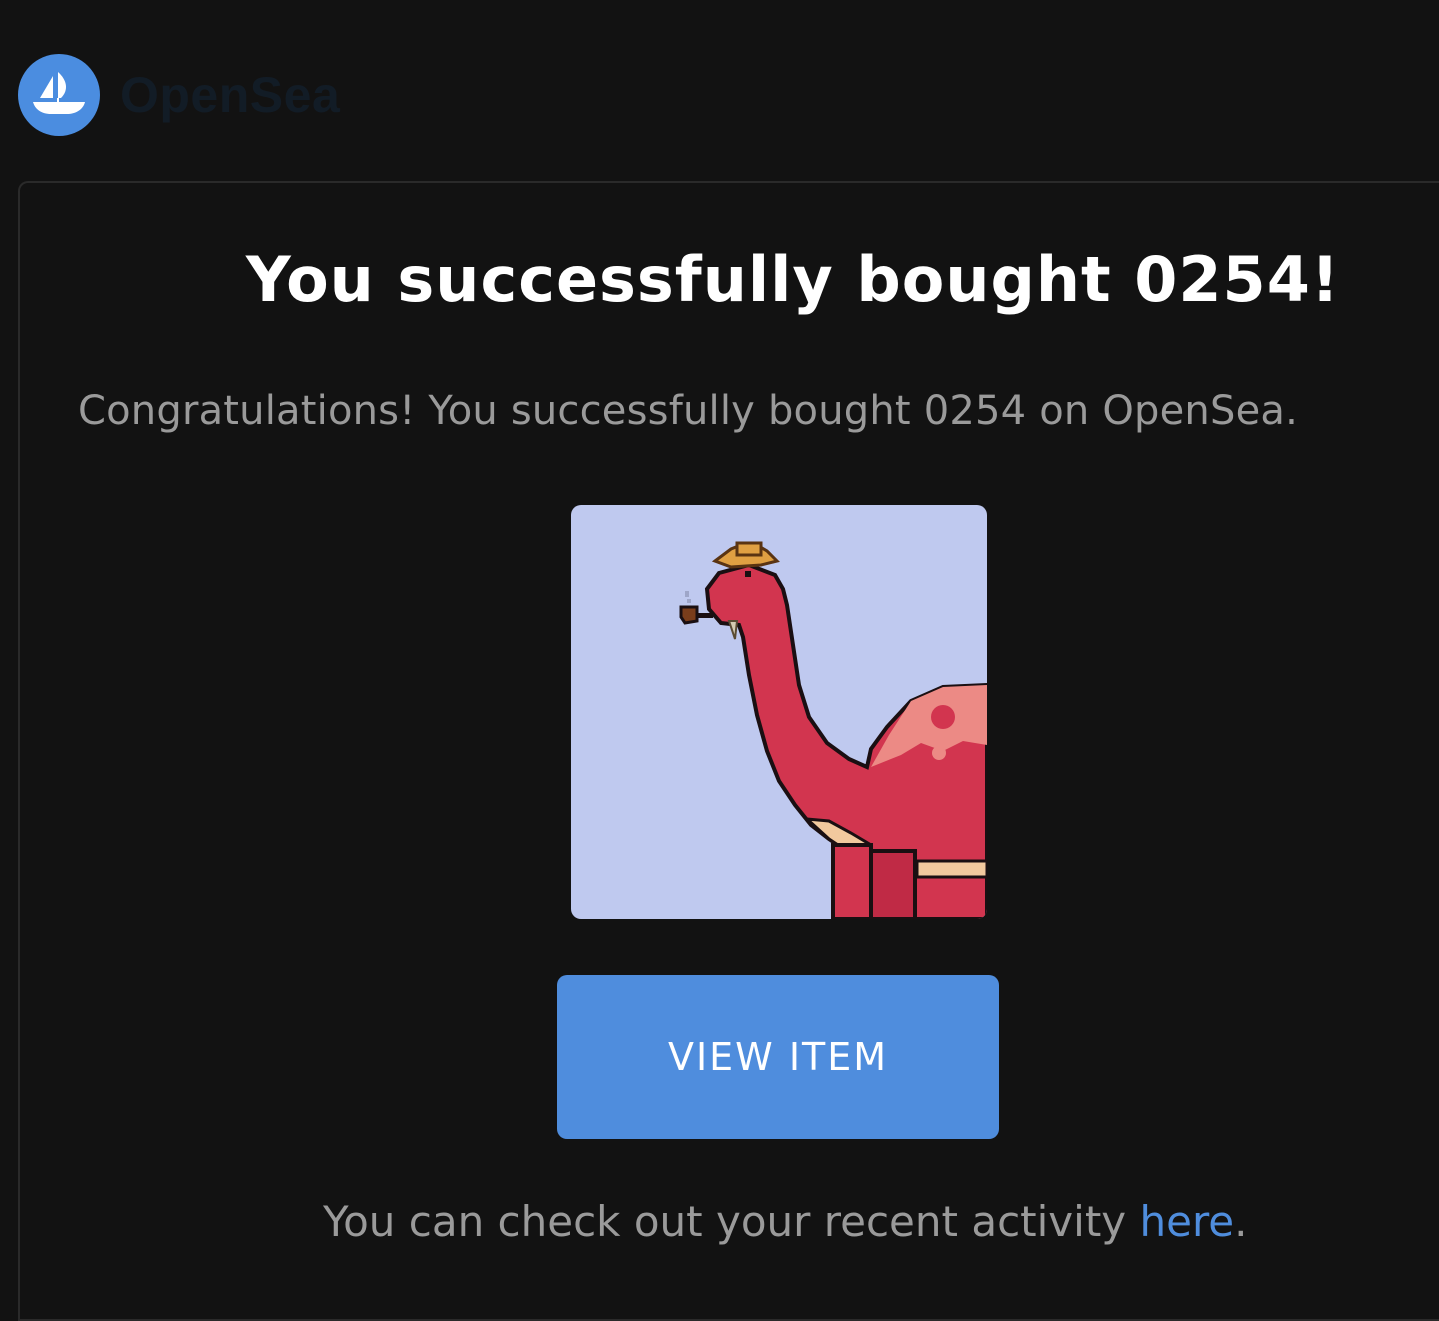 The image size is (1439, 1321). Describe the element at coordinates (1241, 1221) in the screenshot. I see `footer-period: .` at that location.